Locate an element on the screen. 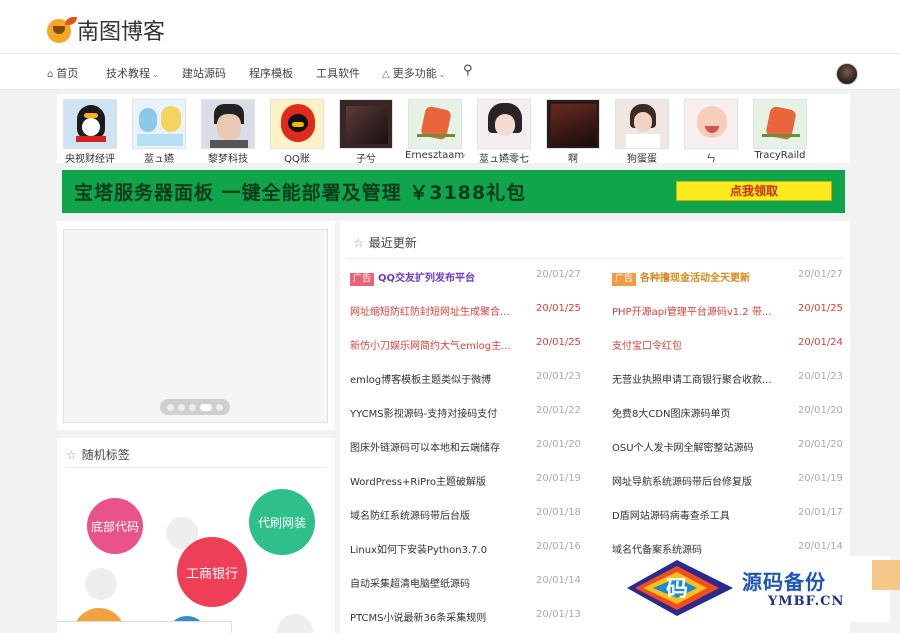 The image size is (900, 633). site-logo: 南图博客 is located at coordinates (106, 30).